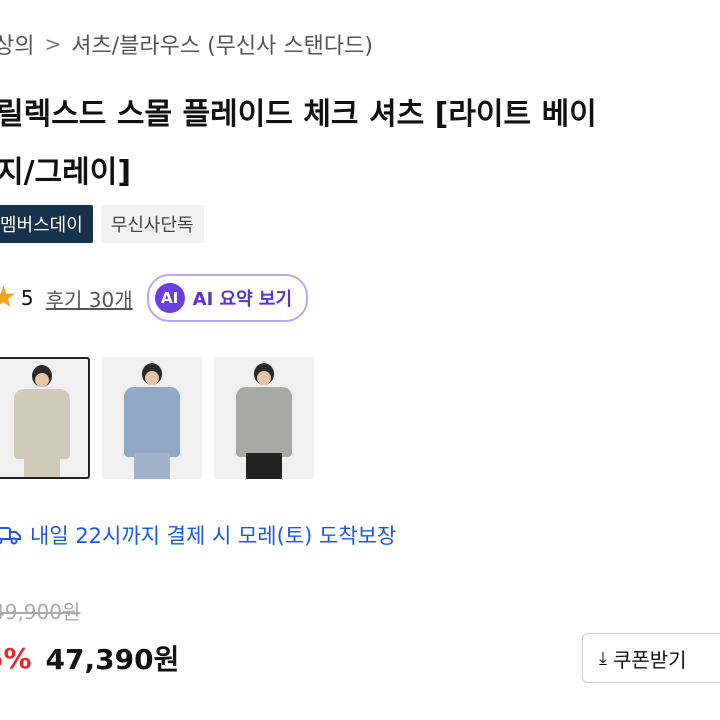  I want to click on truck-icon, so click(10, 536).